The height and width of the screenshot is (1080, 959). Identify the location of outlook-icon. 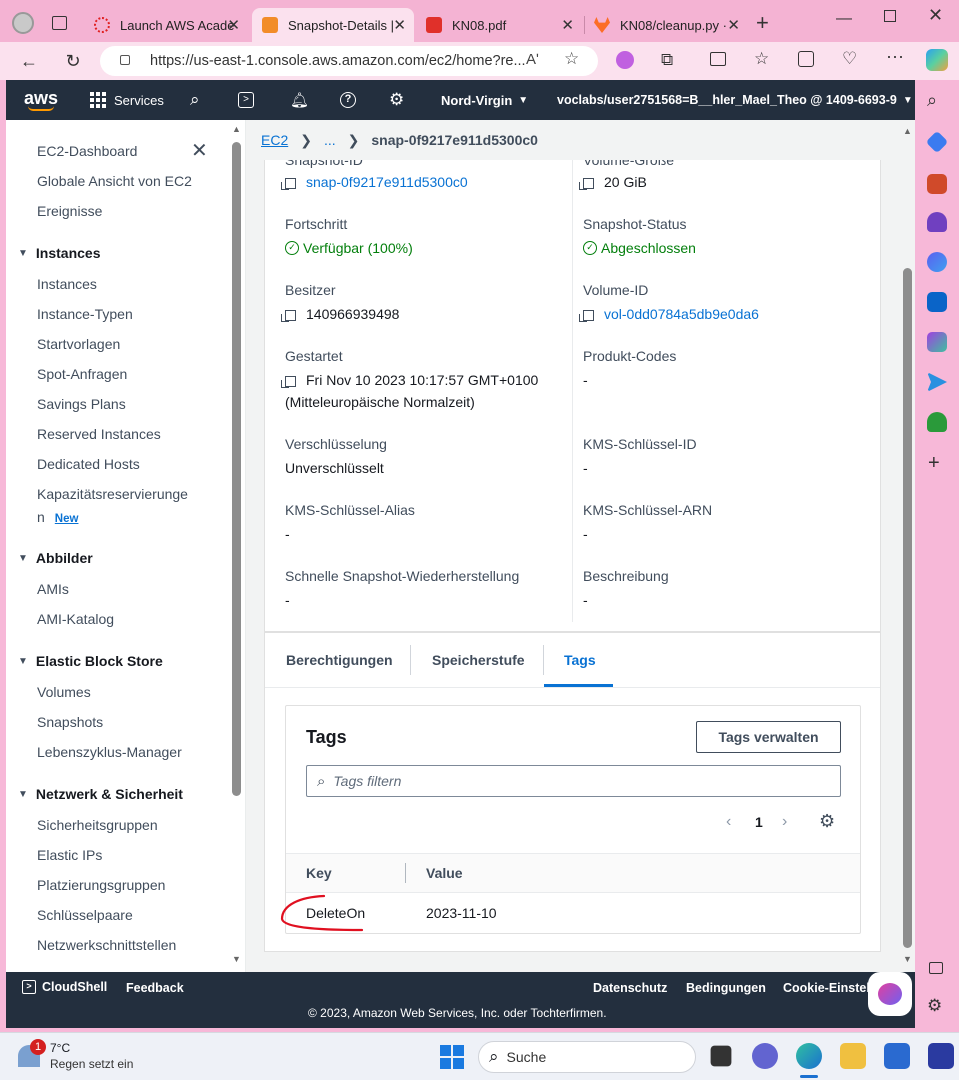
(937, 302).